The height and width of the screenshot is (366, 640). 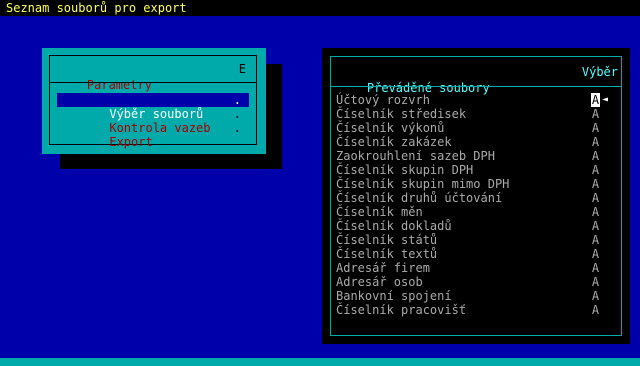 I want to click on file-name: Číselník měn, so click(x=379, y=212).